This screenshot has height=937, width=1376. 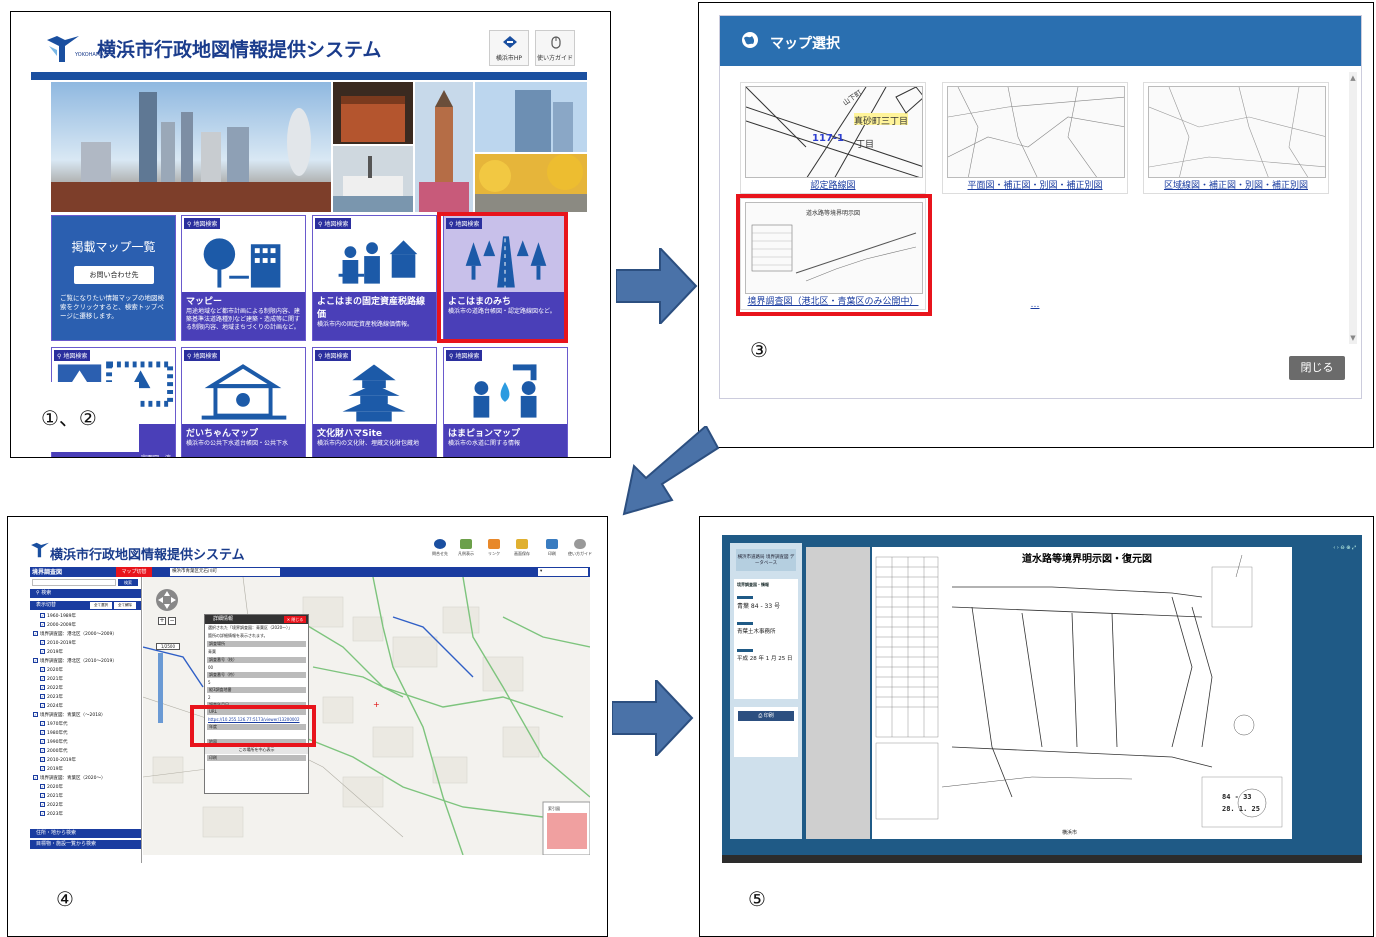 I want to click on layer-item: ✓ 2024年, so click(x=85, y=707).